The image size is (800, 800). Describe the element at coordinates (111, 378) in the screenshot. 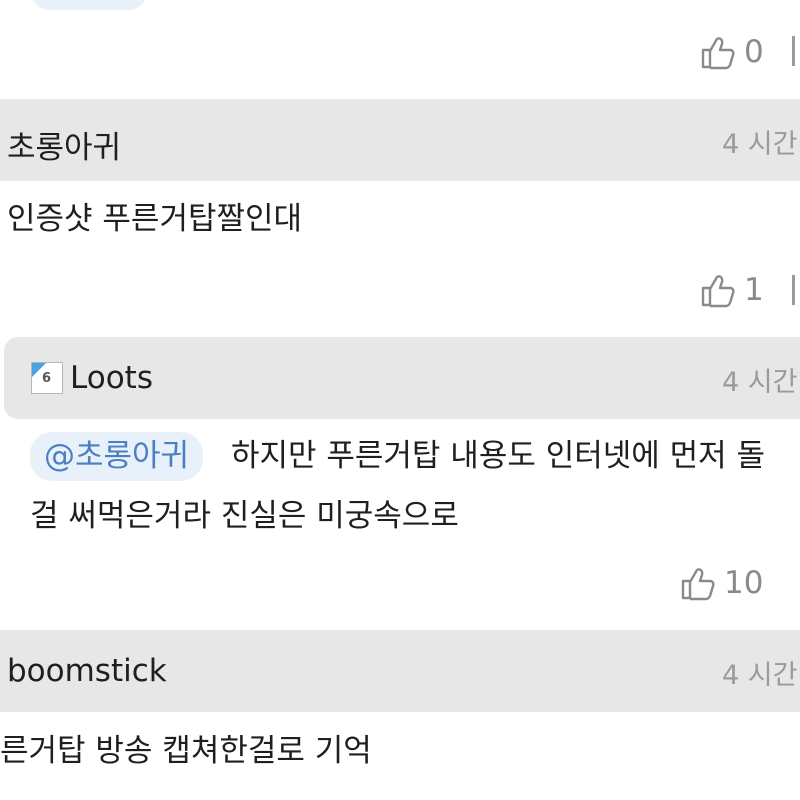

I see `comment-author: Loots` at that location.